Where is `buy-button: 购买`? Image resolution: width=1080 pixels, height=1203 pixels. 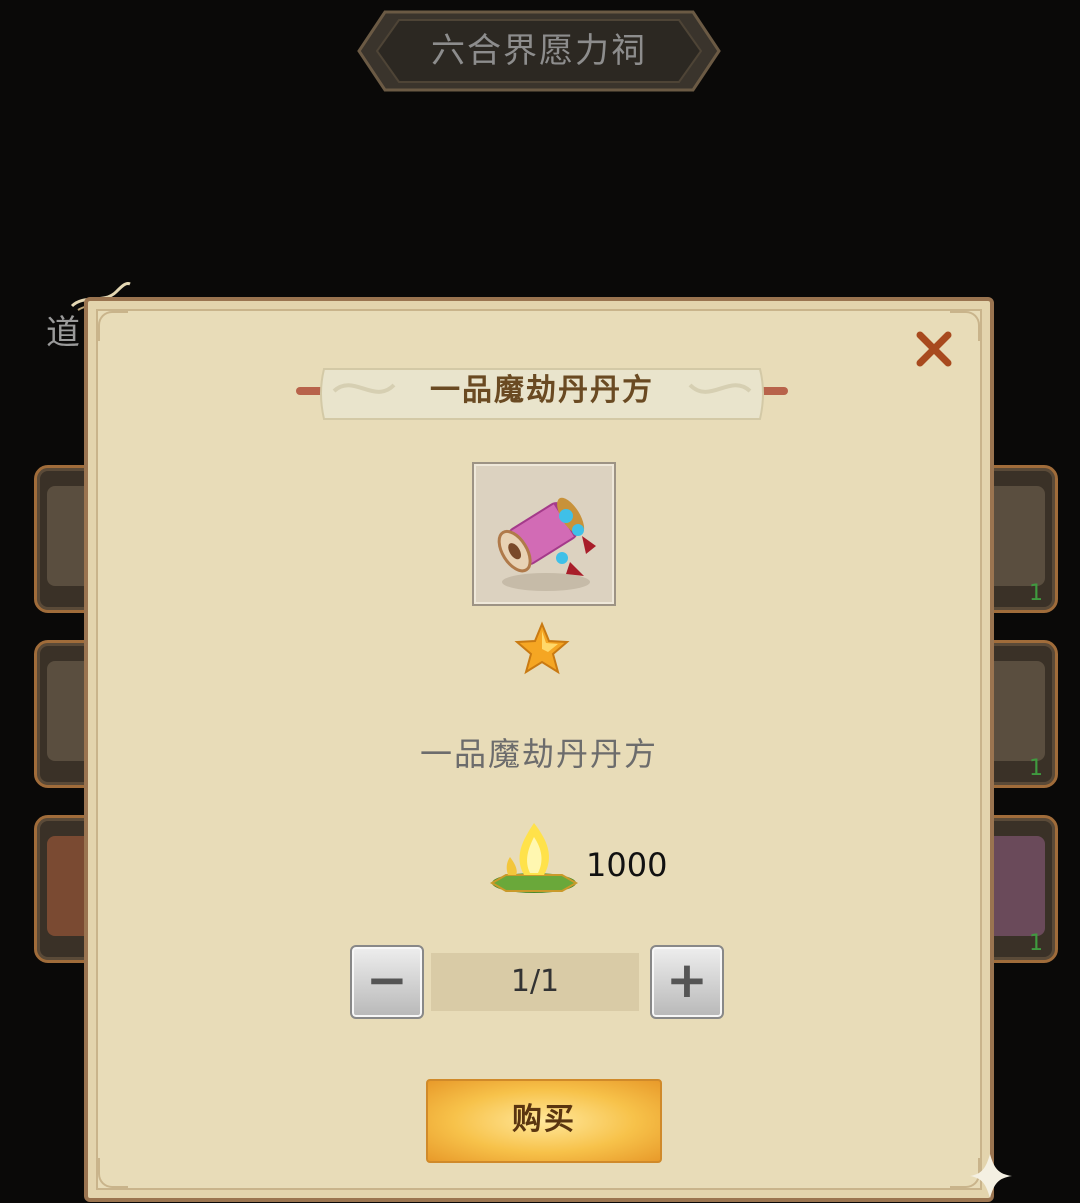 buy-button: 购买 is located at coordinates (544, 1121).